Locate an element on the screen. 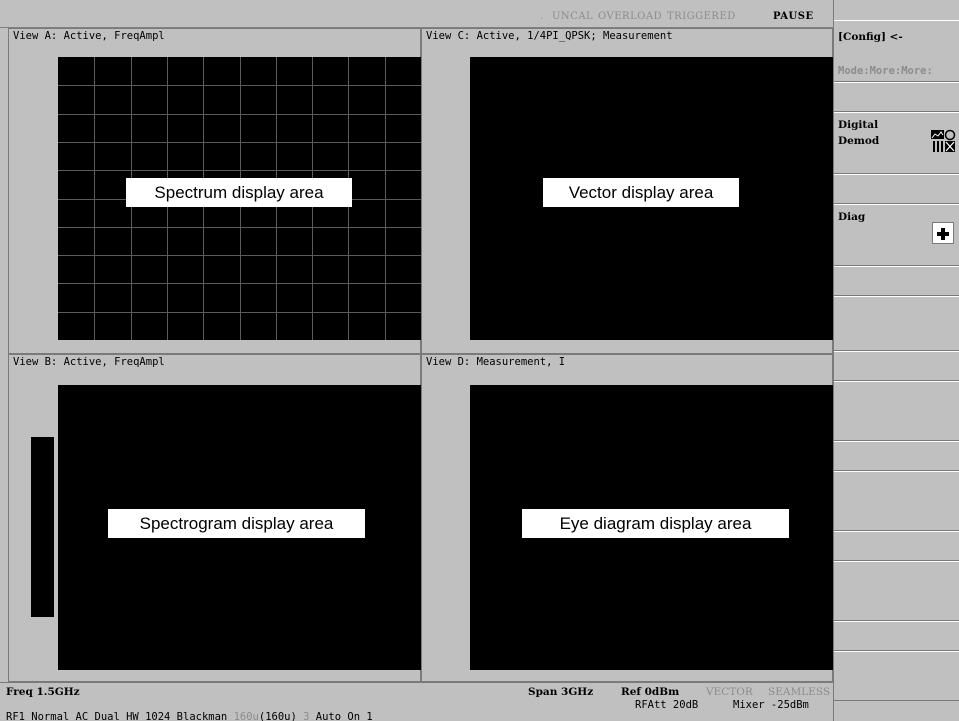  diag-button: Diag is located at coordinates (896, 235).